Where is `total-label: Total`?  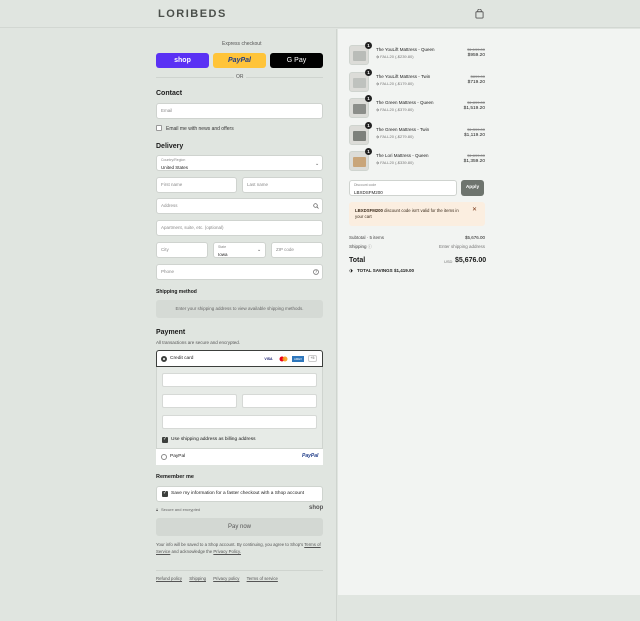 total-label: Total is located at coordinates (357, 260).